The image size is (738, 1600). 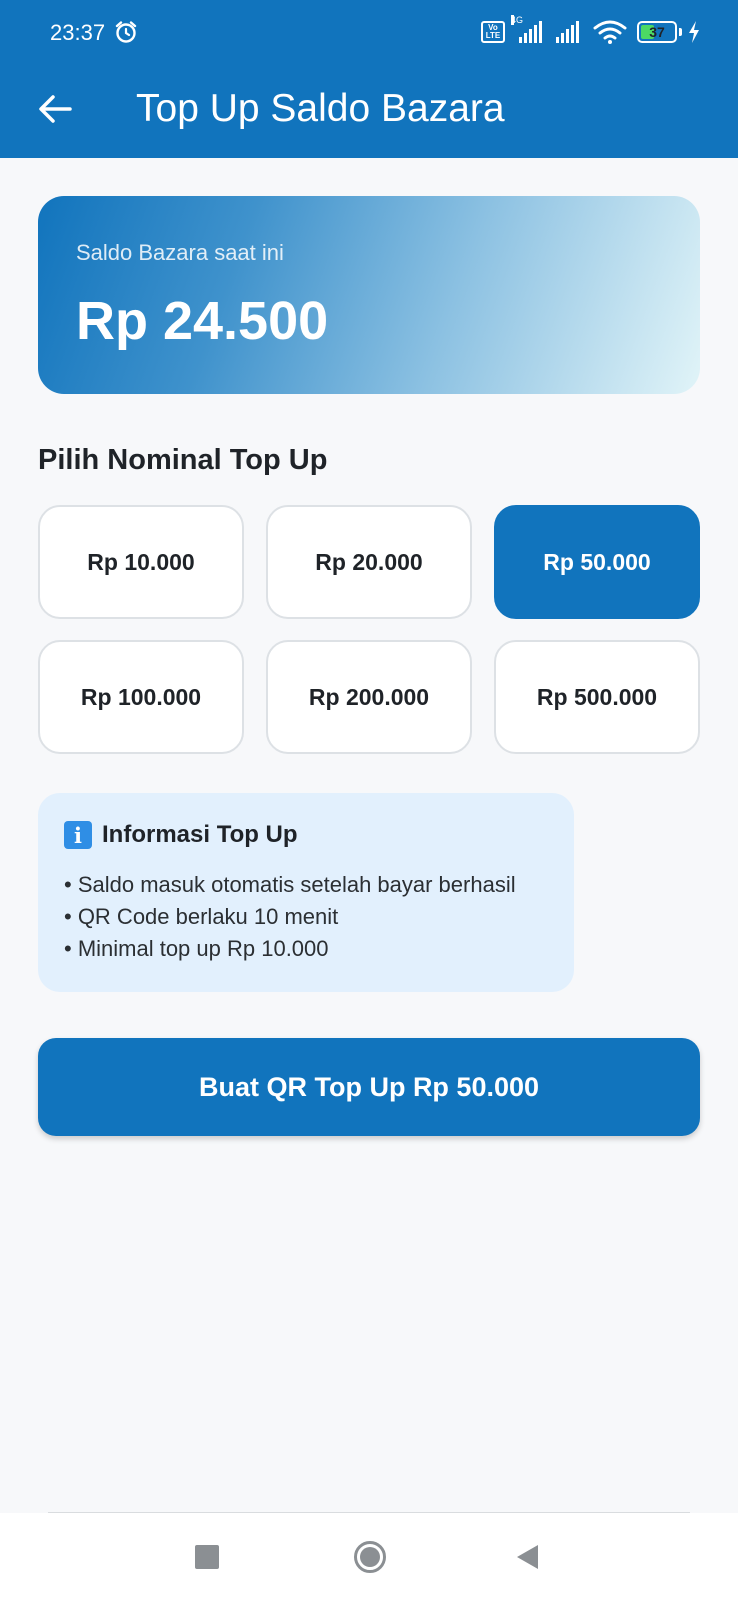 What do you see at coordinates (78, 32) in the screenshot?
I see `status-time: 23:37` at bounding box center [78, 32].